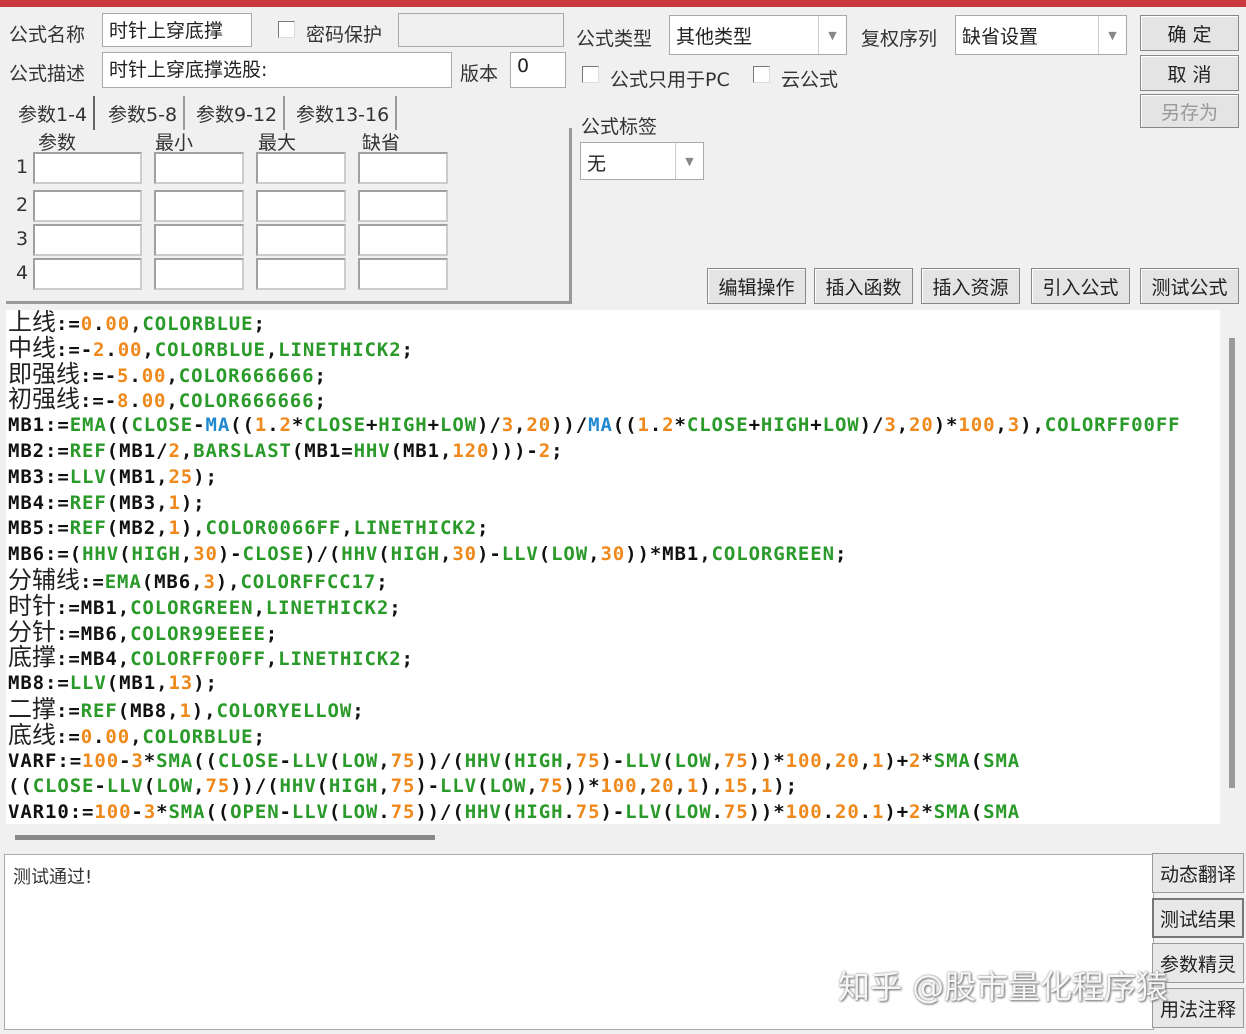  I want to click on formula-type-select: 其他类型 ▼, so click(758, 35).